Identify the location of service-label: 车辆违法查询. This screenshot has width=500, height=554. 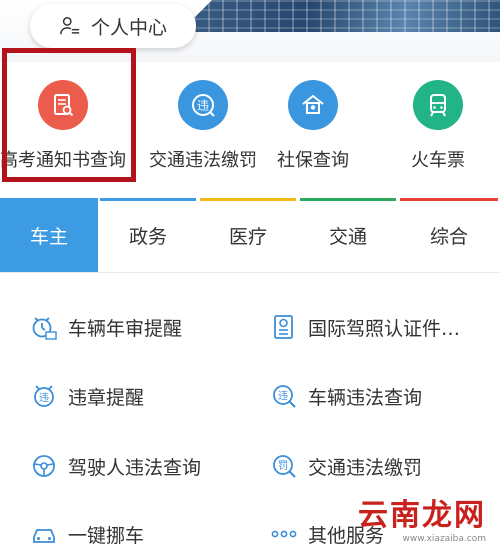
(365, 397).